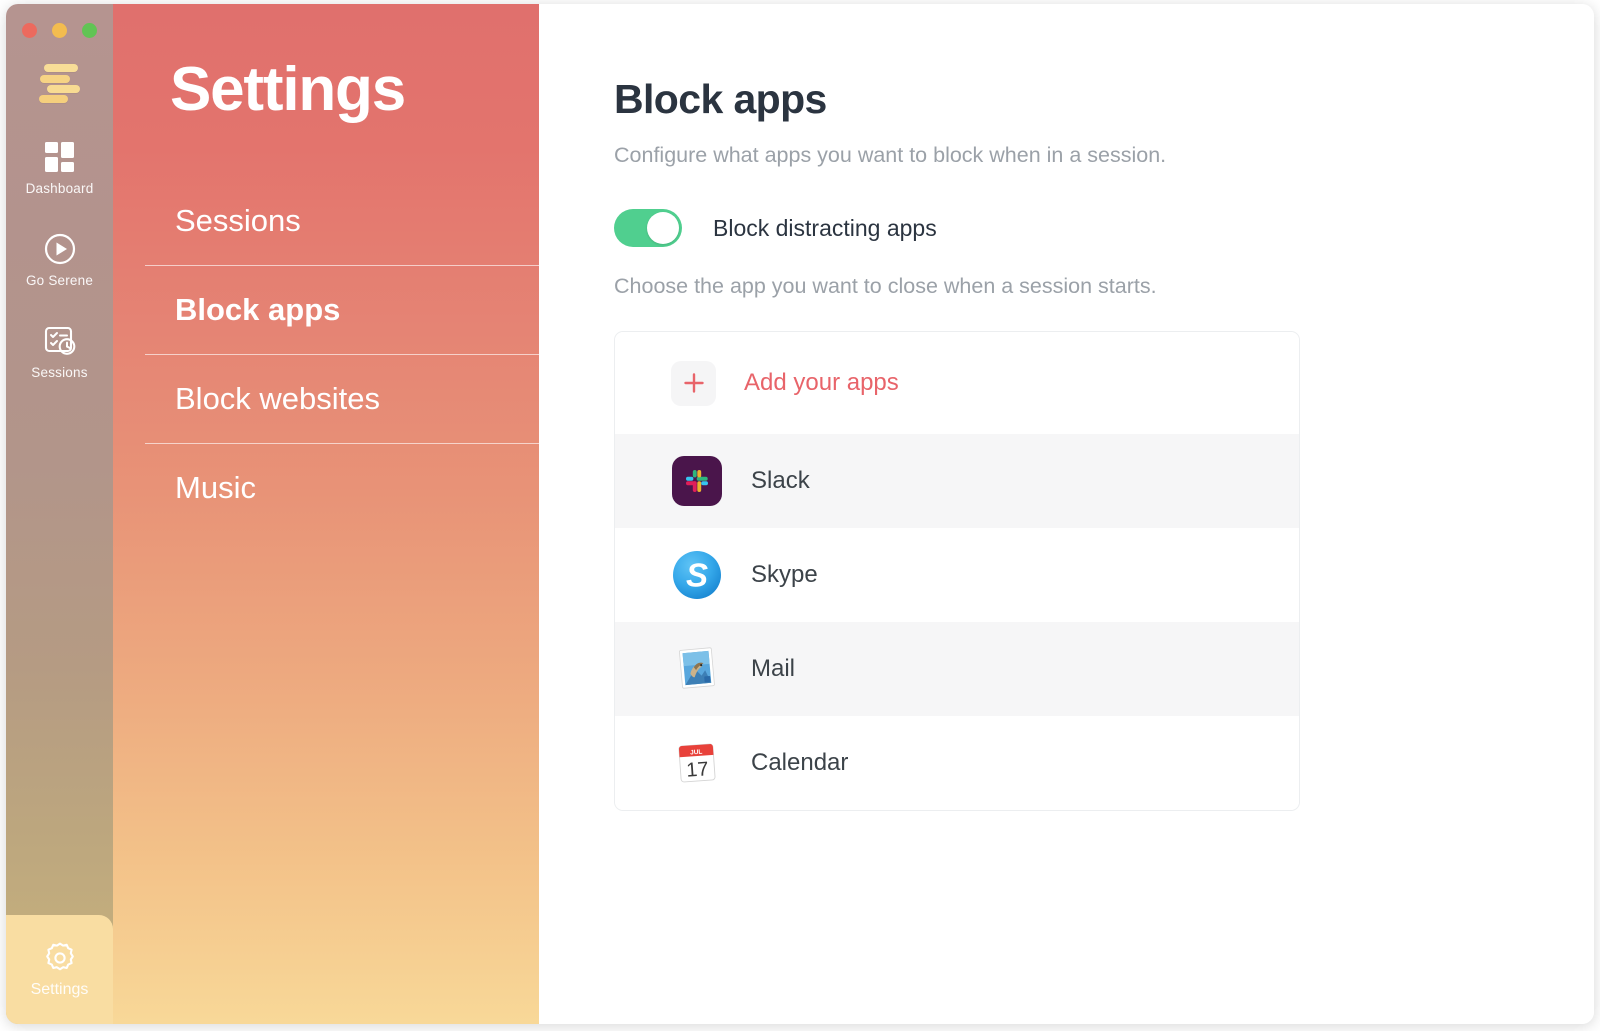 The height and width of the screenshot is (1031, 1600). I want to click on settings-menu-item-block-apps: Block apps, so click(326, 310).